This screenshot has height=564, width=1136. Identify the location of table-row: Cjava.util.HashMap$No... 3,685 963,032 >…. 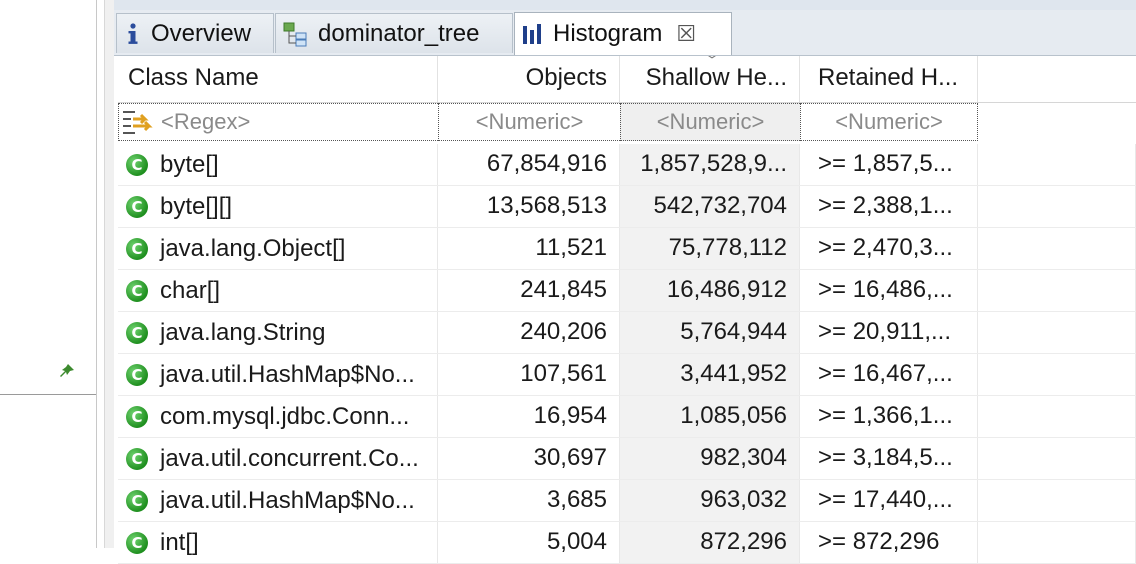
(627, 501).